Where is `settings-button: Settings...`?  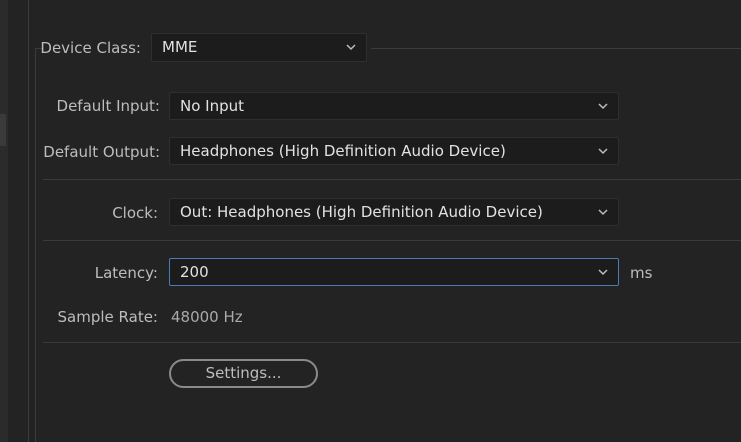 settings-button: Settings... is located at coordinates (243, 373).